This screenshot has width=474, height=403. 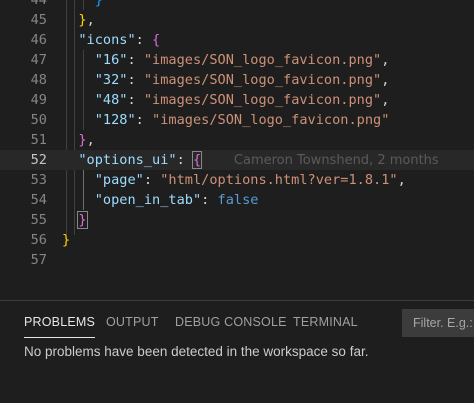 I want to click on code-text: "open_in_tab": false, so click(x=160, y=200).